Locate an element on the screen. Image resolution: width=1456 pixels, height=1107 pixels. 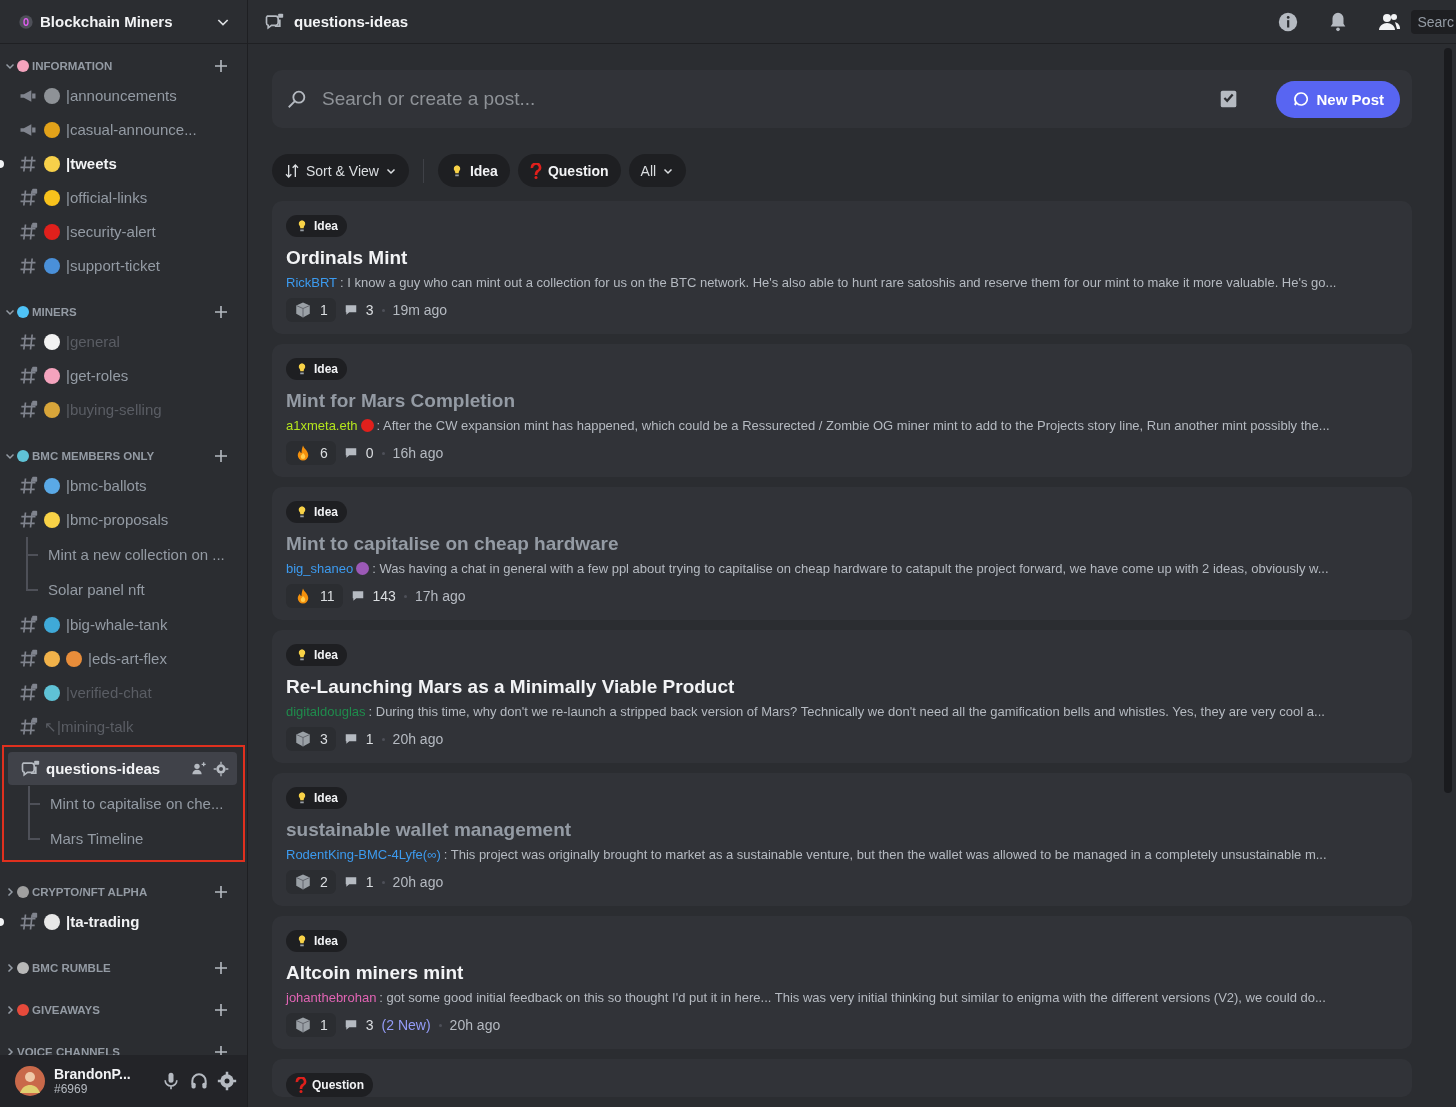
category-header: BMC MEMBERS ONLY is located at coordinates (93, 456).